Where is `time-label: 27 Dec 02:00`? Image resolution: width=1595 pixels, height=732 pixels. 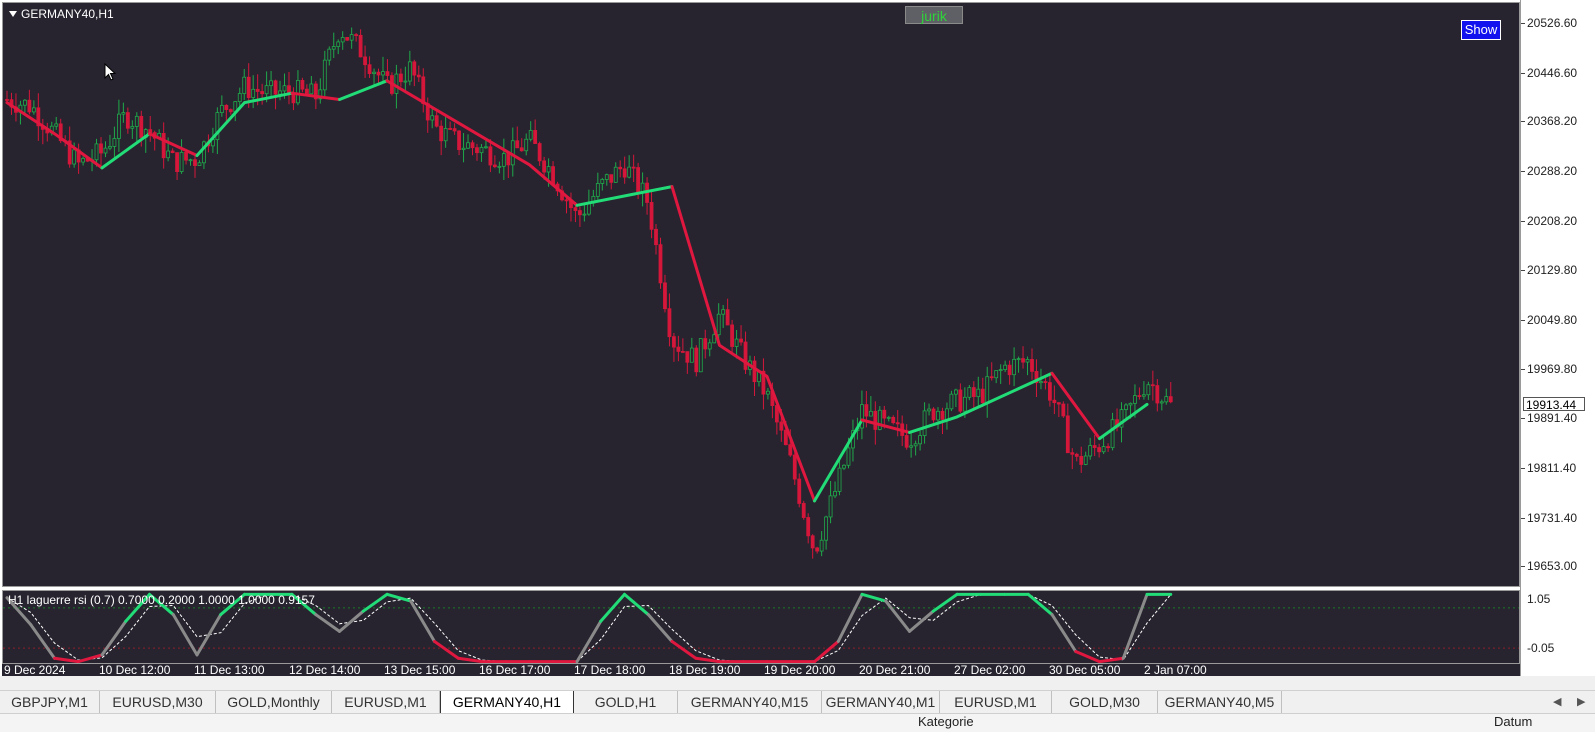
time-label: 27 Dec 02:00 is located at coordinates (990, 670).